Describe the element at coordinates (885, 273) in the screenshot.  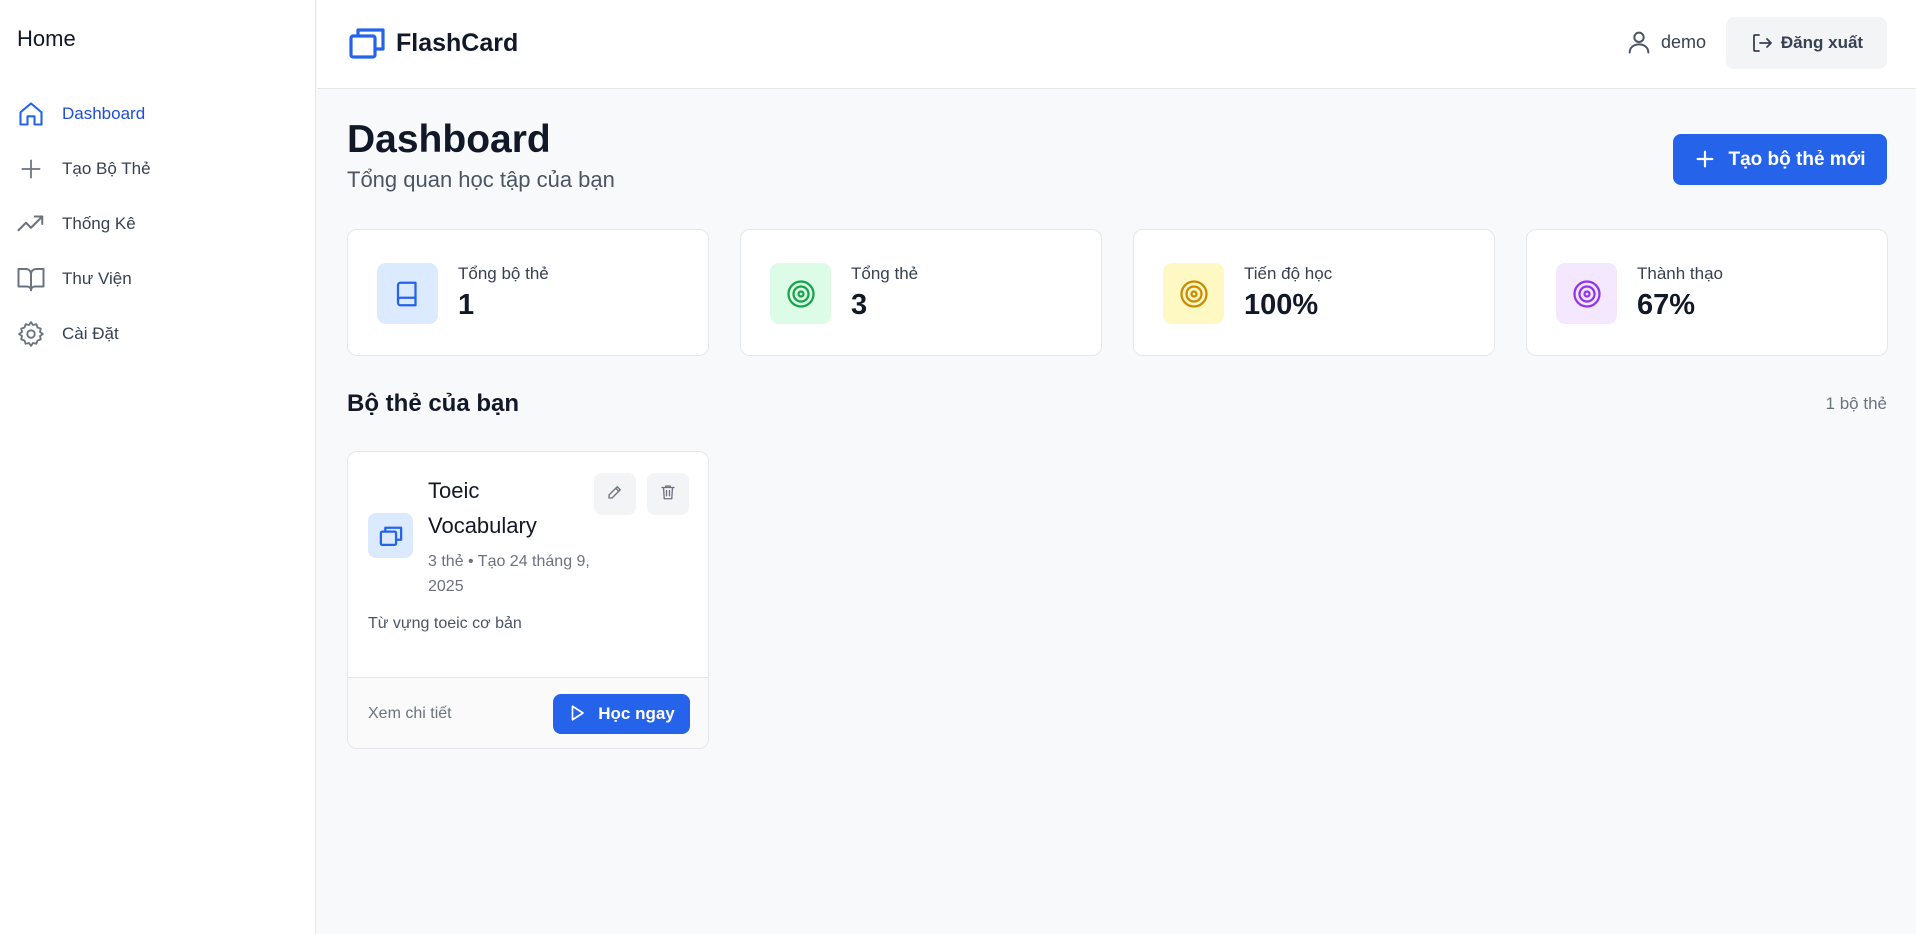
I see `stat-label: Tổng thẻ` at that location.